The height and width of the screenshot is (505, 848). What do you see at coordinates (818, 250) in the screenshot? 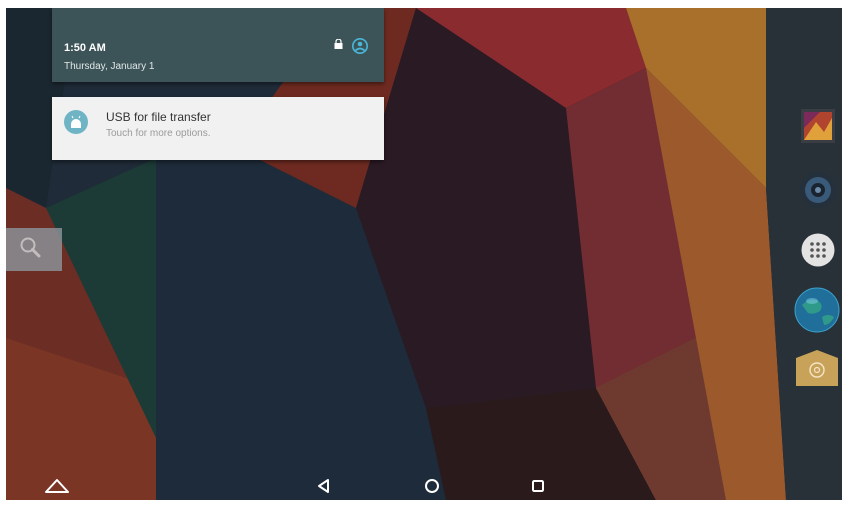
I see `apps-grid-icon` at bounding box center [818, 250].